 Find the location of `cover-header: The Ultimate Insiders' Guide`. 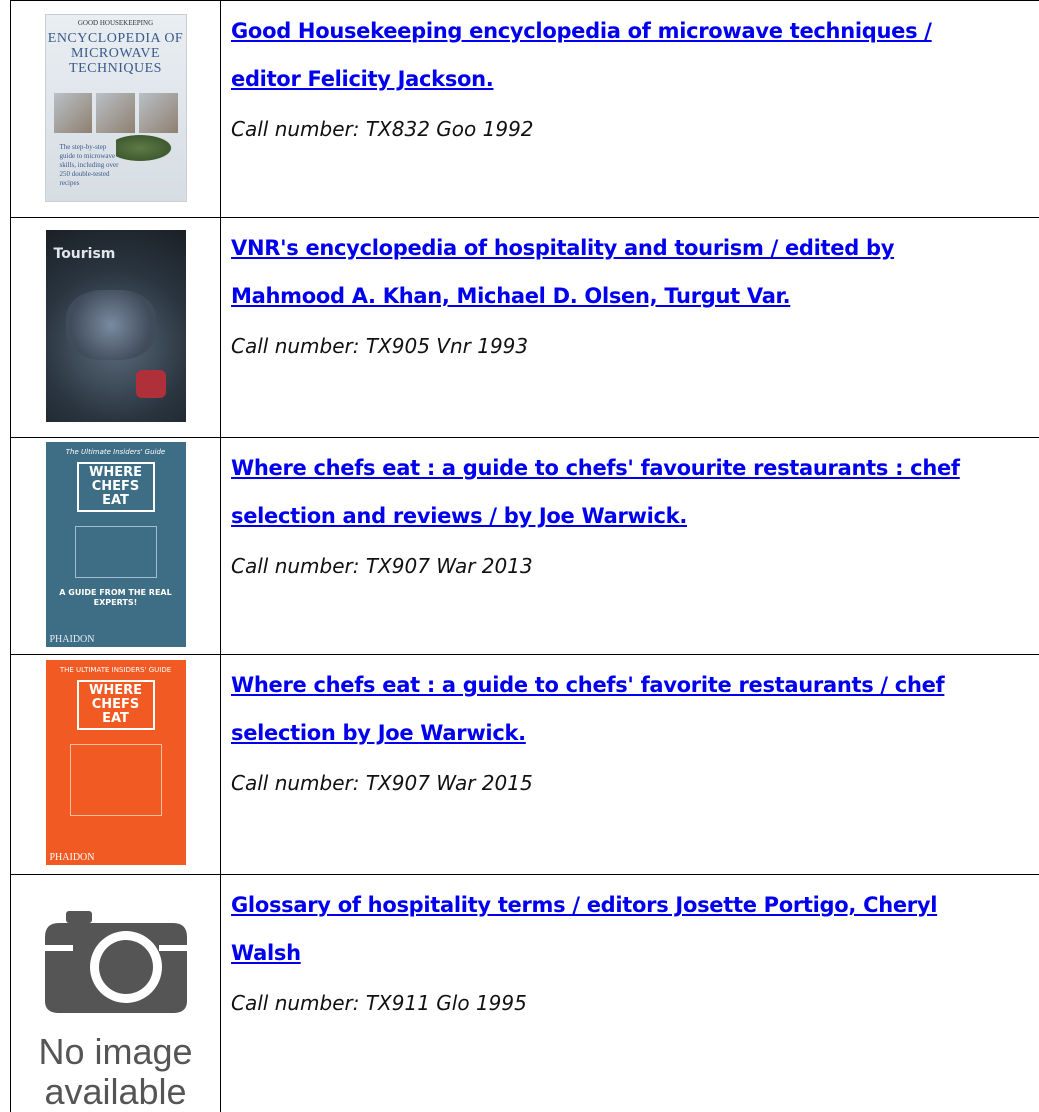

cover-header: The Ultimate Insiders' Guide is located at coordinates (116, 452).